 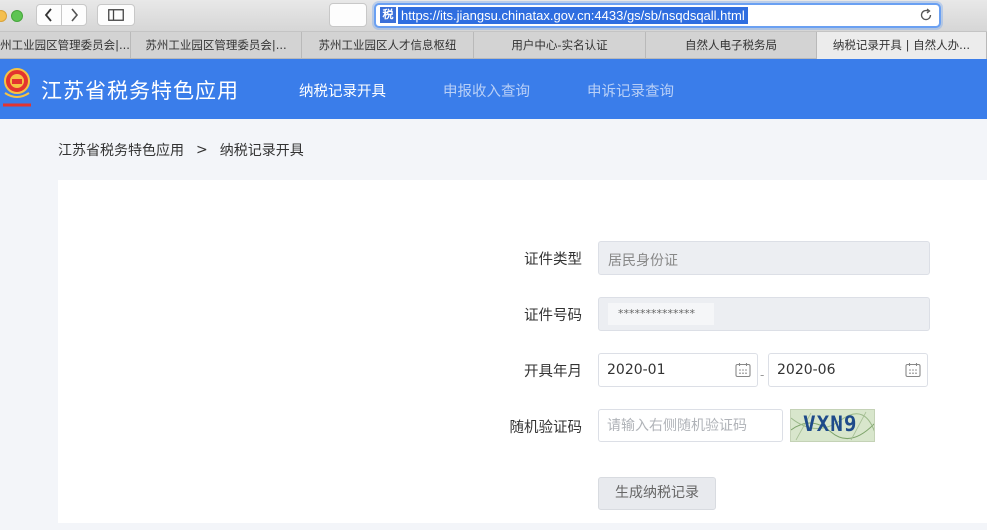 What do you see at coordinates (764, 258) in the screenshot?
I see `id-type-field: 居民身份证` at bounding box center [764, 258].